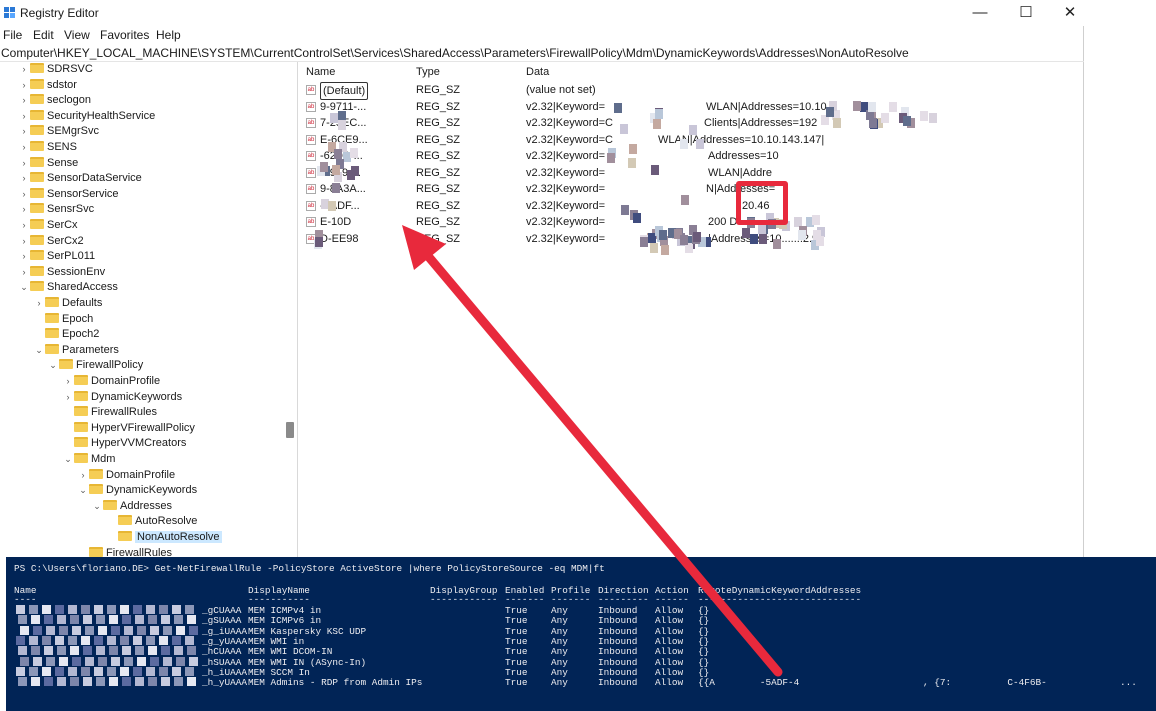  What do you see at coordinates (428, 72) in the screenshot?
I see `column-type: Type` at bounding box center [428, 72].